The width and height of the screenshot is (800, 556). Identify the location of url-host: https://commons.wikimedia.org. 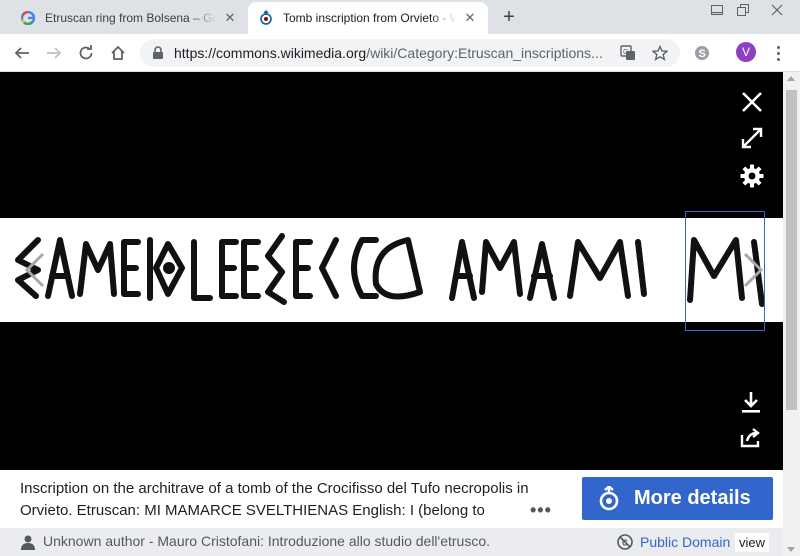
(270, 53).